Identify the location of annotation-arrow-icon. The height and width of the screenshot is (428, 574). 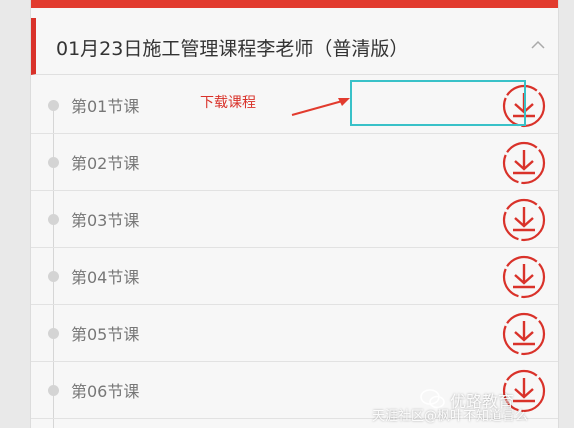
(320, 107).